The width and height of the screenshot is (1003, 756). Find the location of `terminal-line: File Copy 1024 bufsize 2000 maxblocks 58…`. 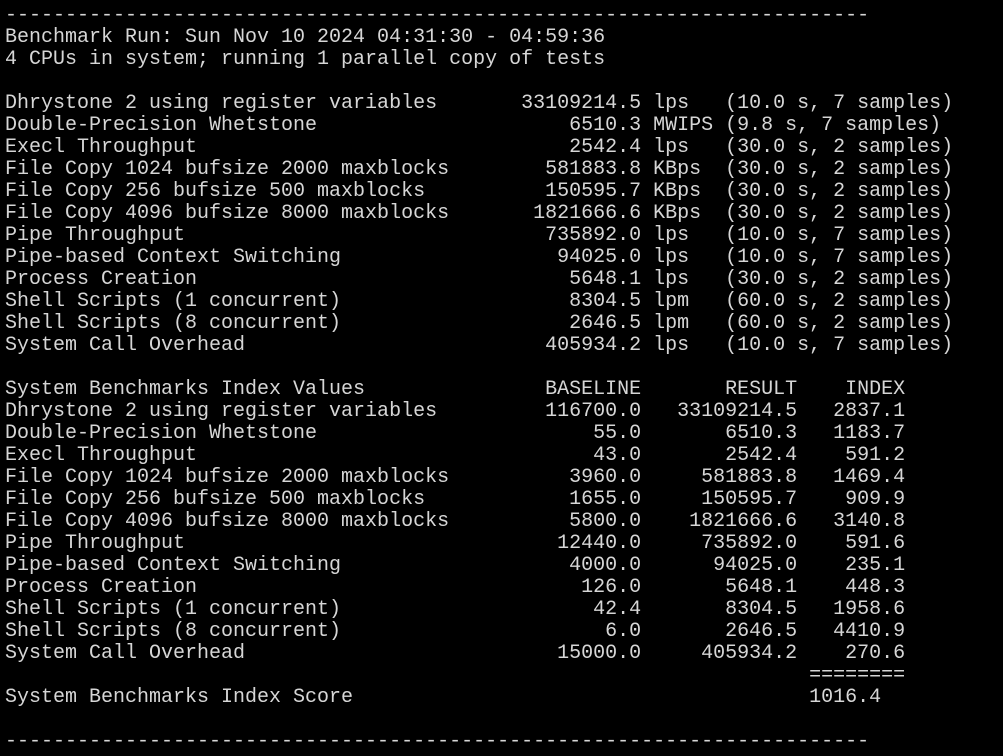

terminal-line: File Copy 1024 bufsize 2000 maxblocks 58… is located at coordinates (479, 169).